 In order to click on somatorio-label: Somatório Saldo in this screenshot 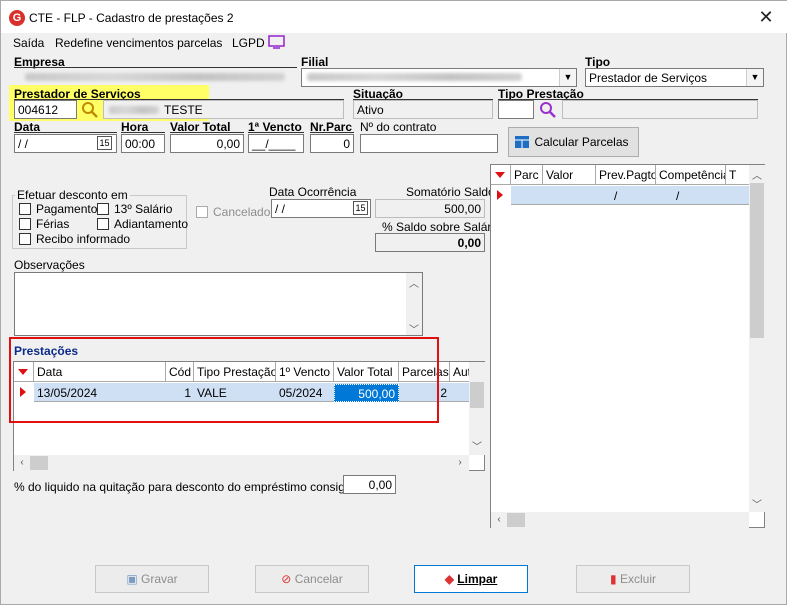, I will do `click(450, 192)`.